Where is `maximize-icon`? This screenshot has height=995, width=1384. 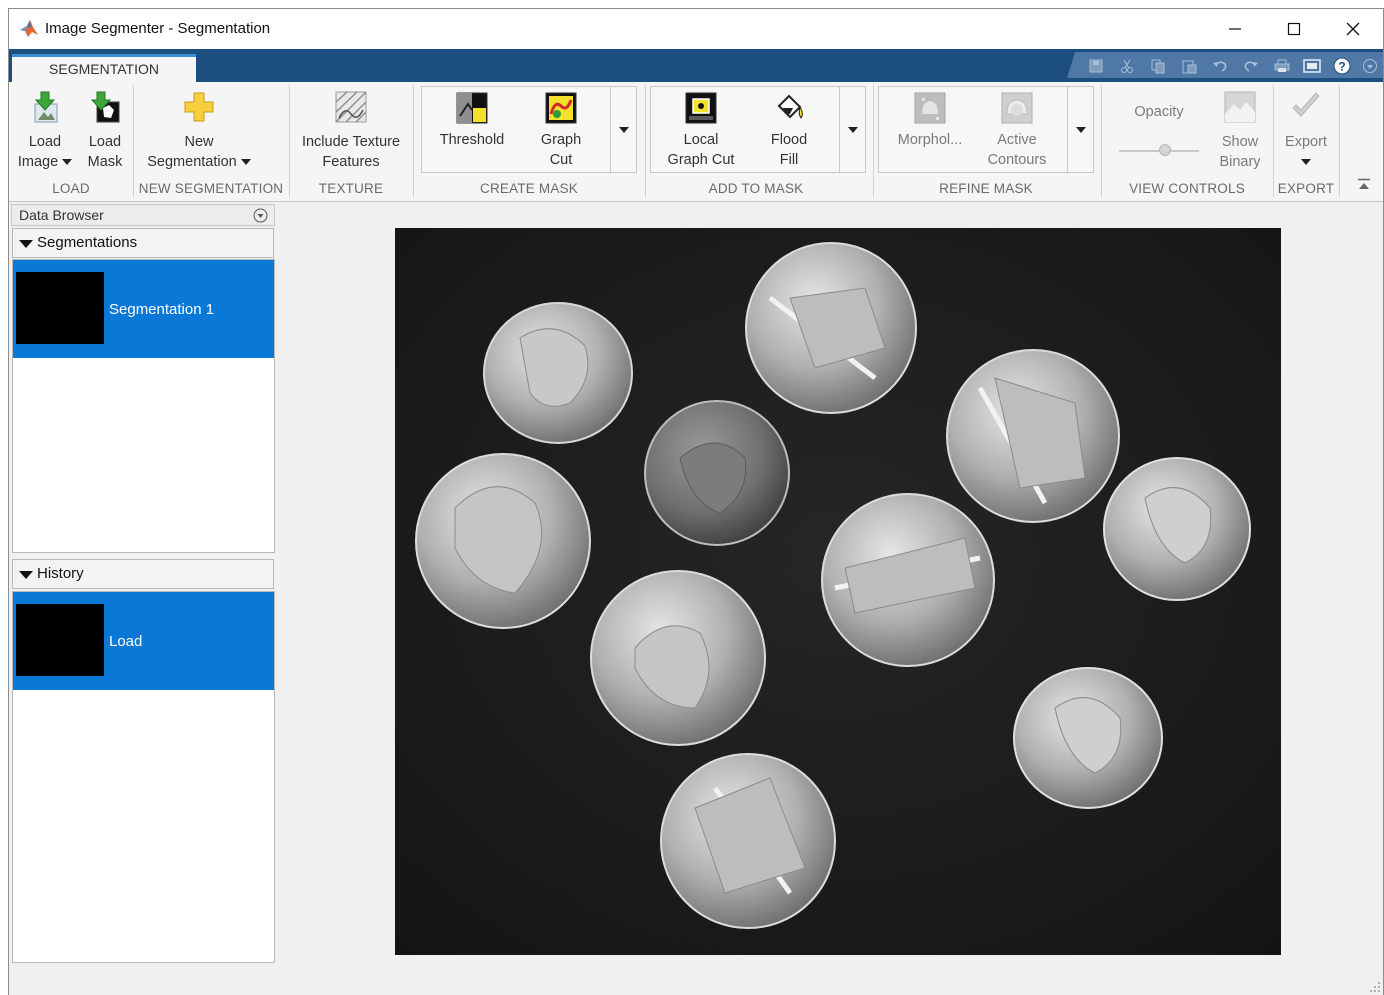 maximize-icon is located at coordinates (1294, 29).